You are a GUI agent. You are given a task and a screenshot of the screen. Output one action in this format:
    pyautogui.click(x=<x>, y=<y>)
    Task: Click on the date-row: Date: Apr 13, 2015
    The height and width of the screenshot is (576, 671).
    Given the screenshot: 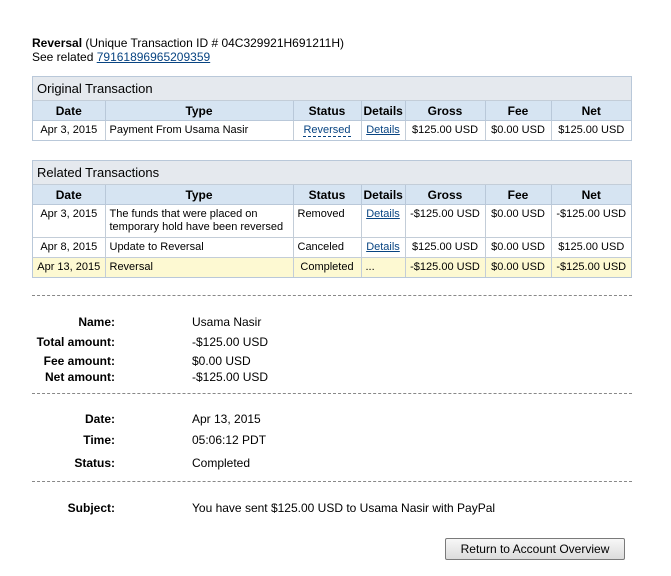 What is the action you would take?
    pyautogui.click(x=300, y=419)
    